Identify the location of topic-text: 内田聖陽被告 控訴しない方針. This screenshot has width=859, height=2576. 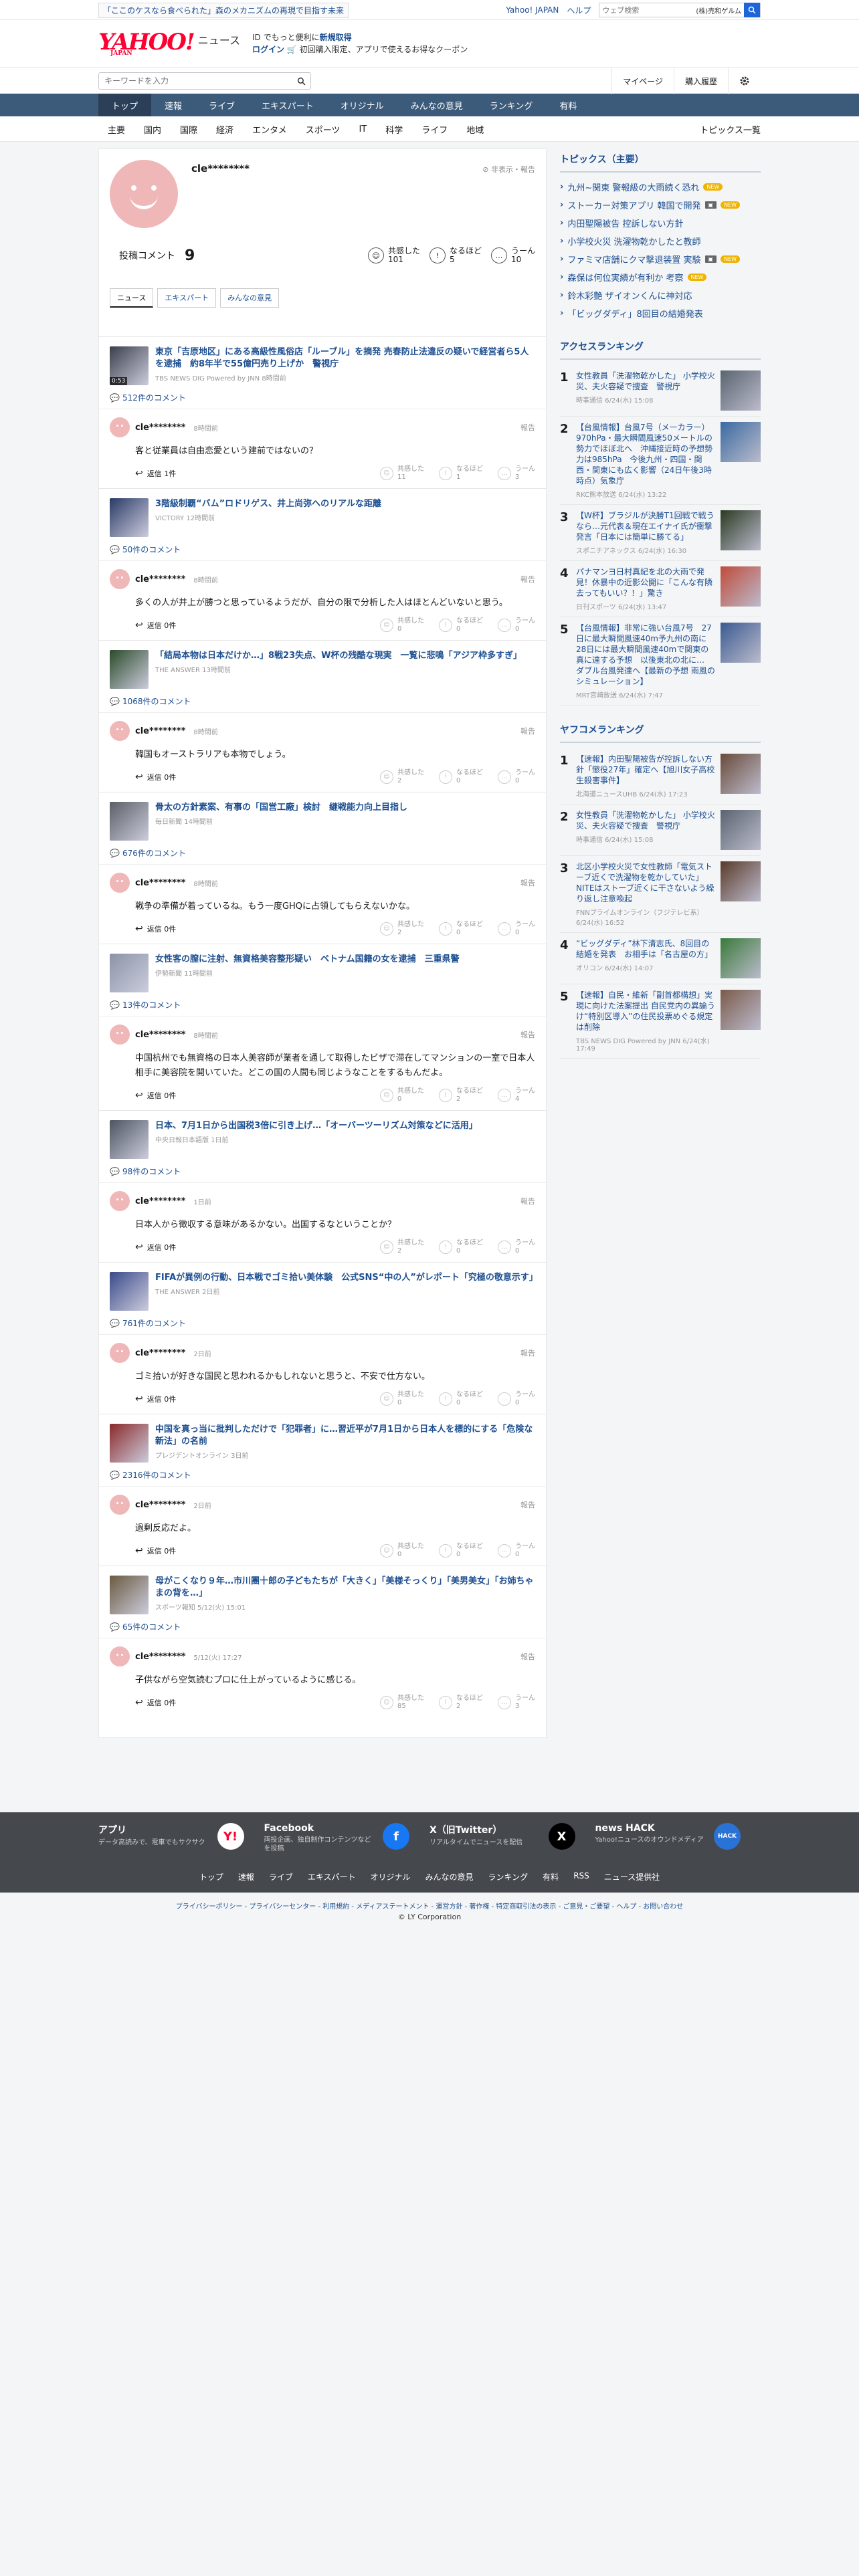
(625, 223).